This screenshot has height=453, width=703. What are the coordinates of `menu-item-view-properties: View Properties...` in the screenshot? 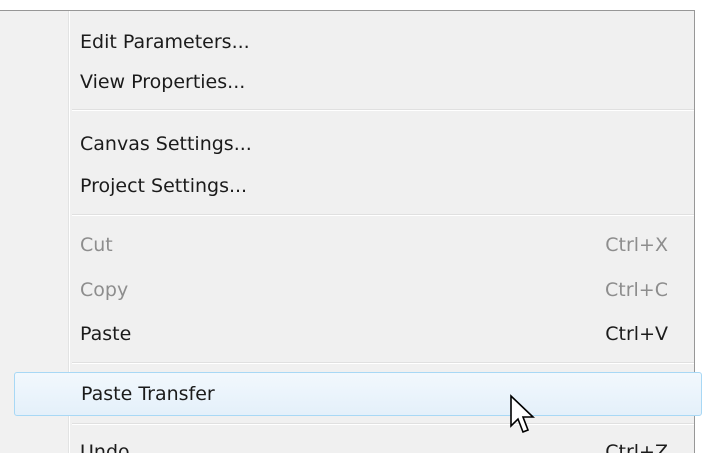 It's located at (358, 82).